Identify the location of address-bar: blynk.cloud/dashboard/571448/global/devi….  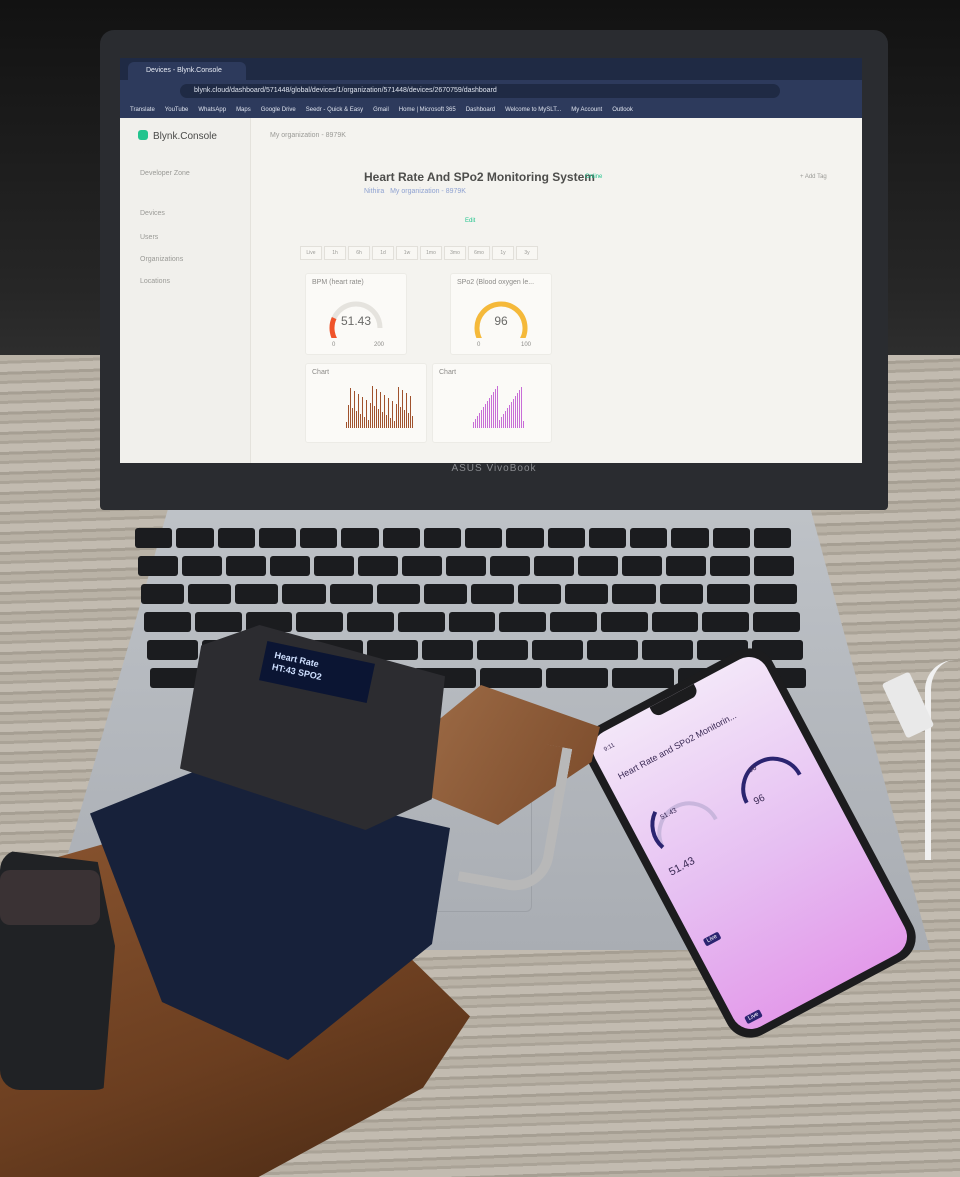
(480, 91).